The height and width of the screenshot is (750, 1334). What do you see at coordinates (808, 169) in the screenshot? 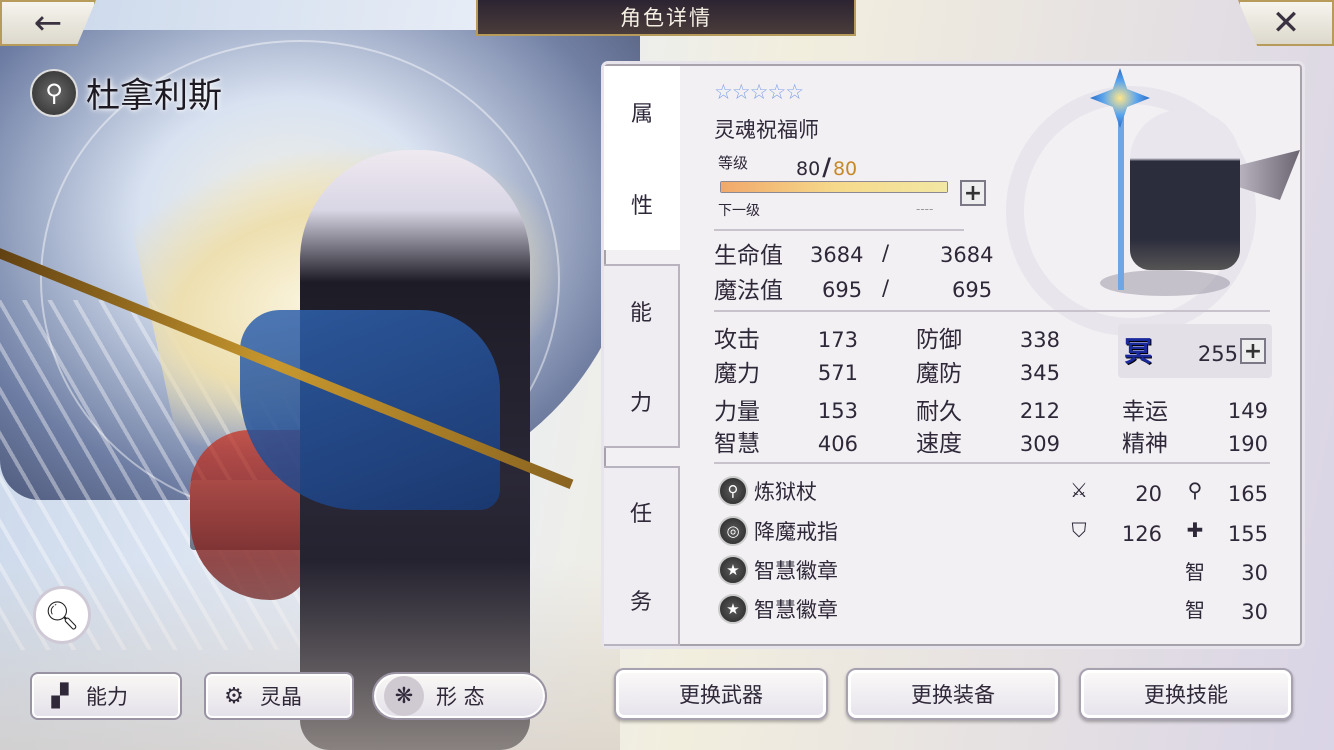
I see `level-current: 80` at bounding box center [808, 169].